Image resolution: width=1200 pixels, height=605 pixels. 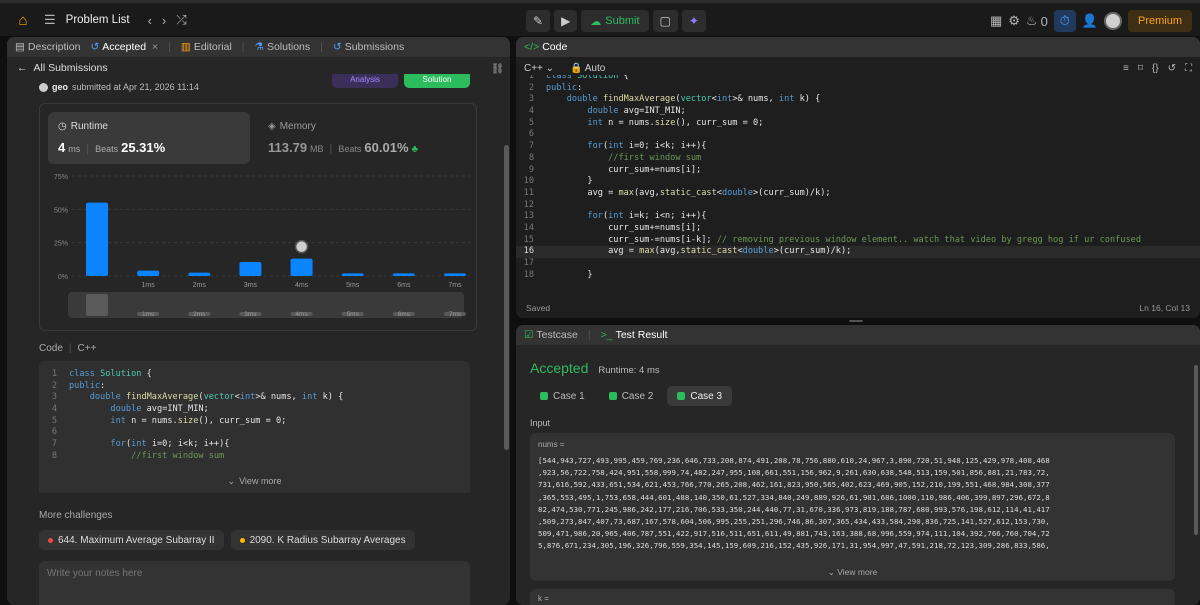 I want to click on resize-handle, so click(x=856, y=321).